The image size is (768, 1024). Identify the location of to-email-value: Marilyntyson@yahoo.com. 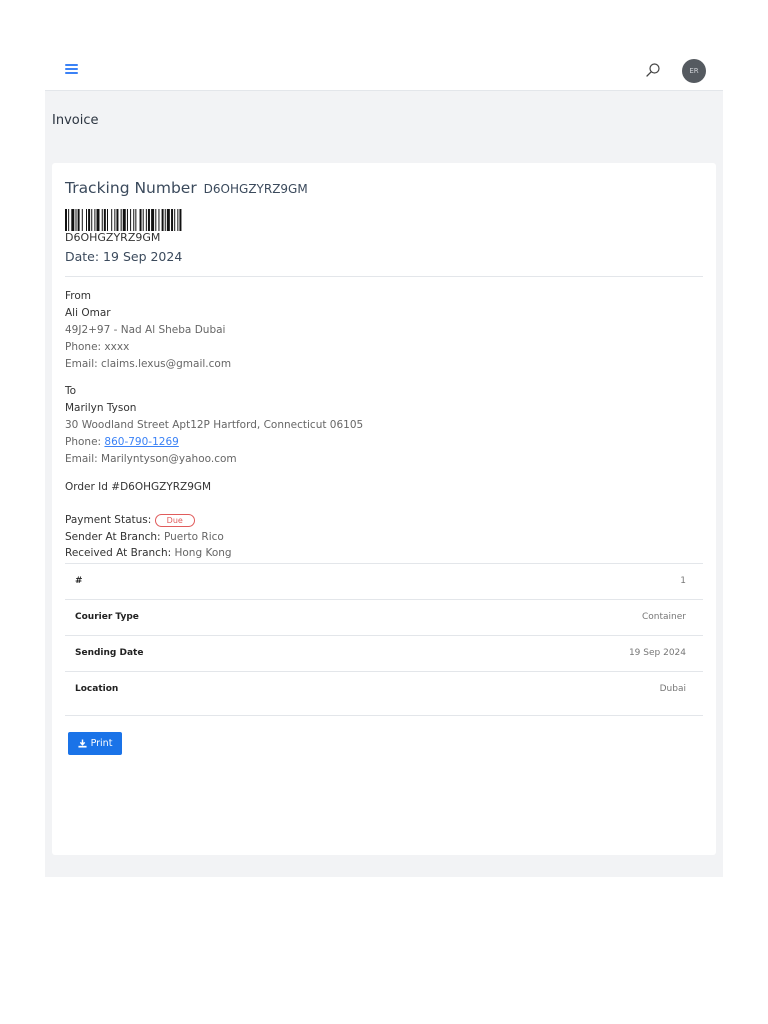
(169, 459).